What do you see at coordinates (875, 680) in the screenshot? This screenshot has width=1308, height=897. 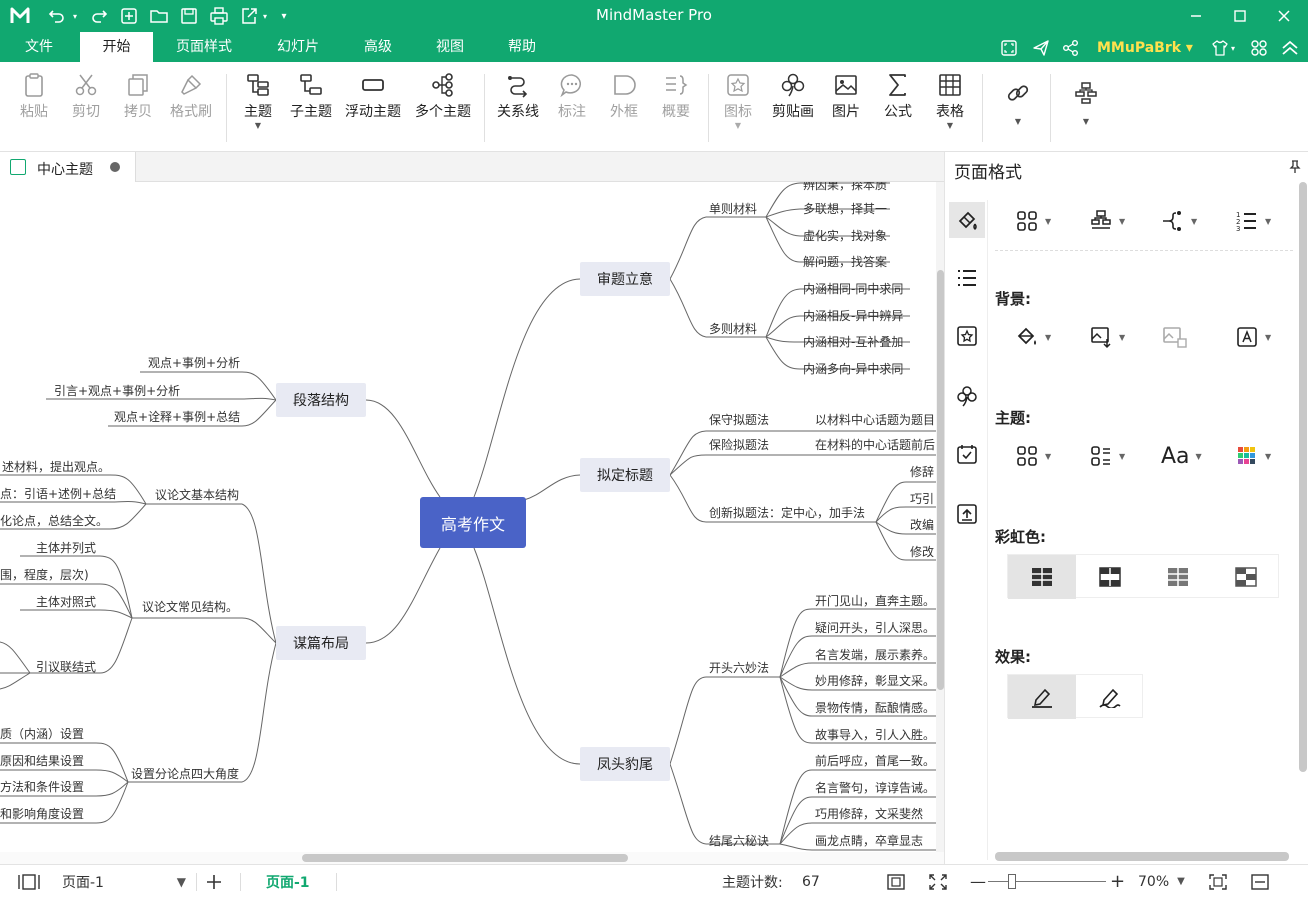 I see `leaf-topic: 妙用修辞，彰显文采。` at bounding box center [875, 680].